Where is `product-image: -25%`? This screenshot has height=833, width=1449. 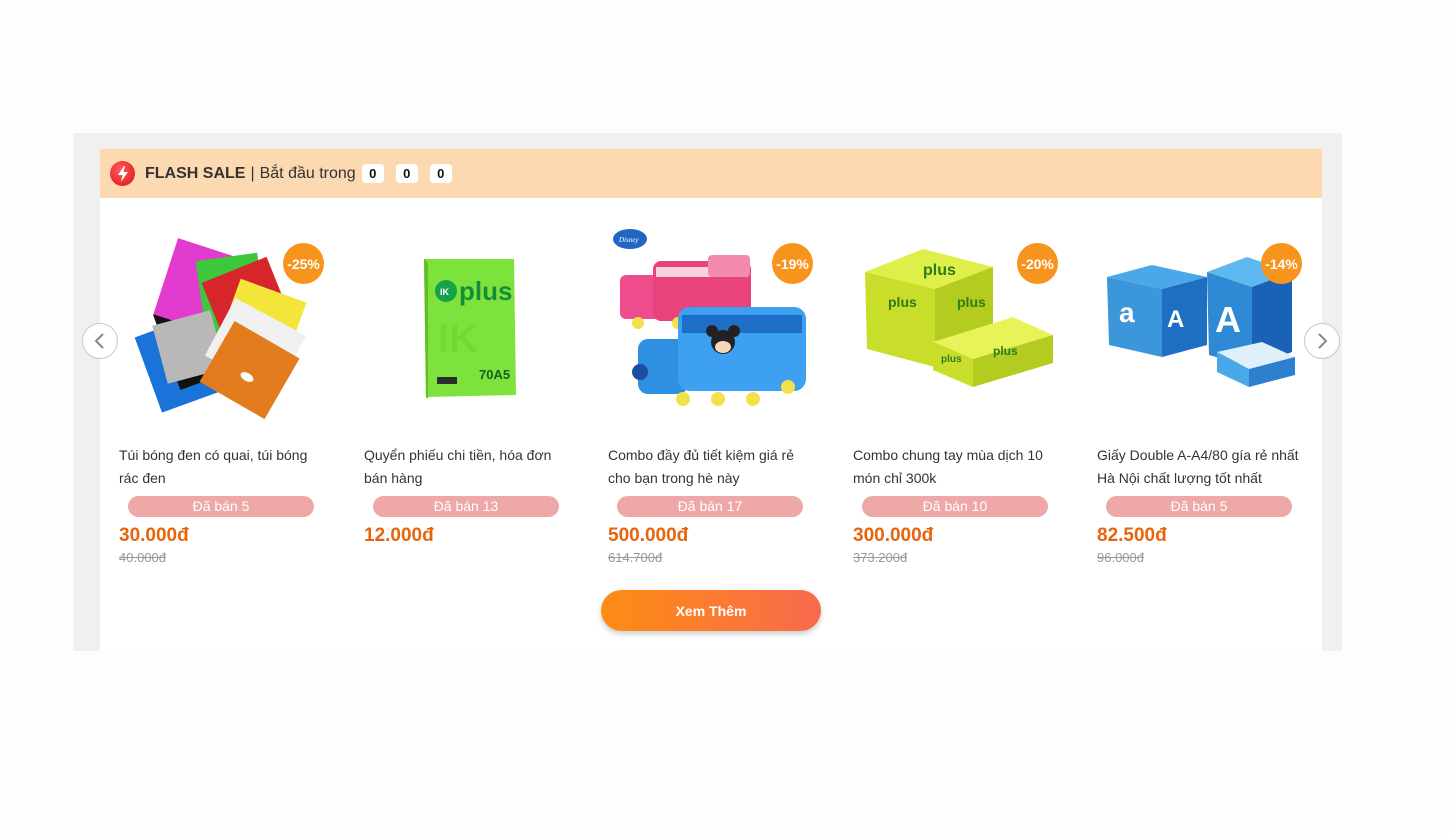 product-image: -25% is located at coordinates (221, 329).